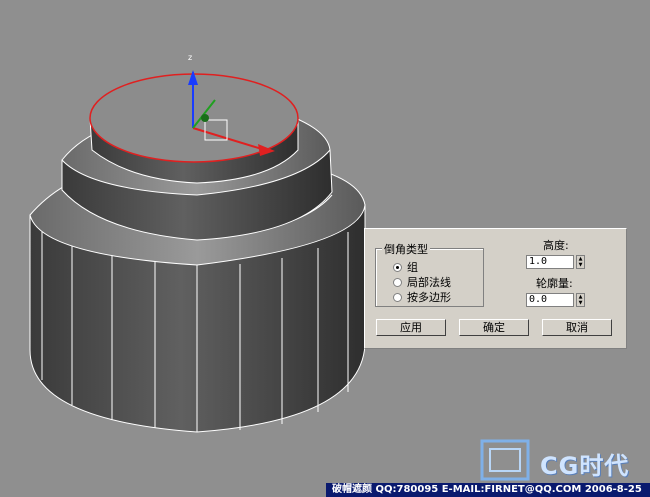 This screenshot has height=497, width=650. I want to click on outline-spinner-arrows: ▲ ▼, so click(580, 300).